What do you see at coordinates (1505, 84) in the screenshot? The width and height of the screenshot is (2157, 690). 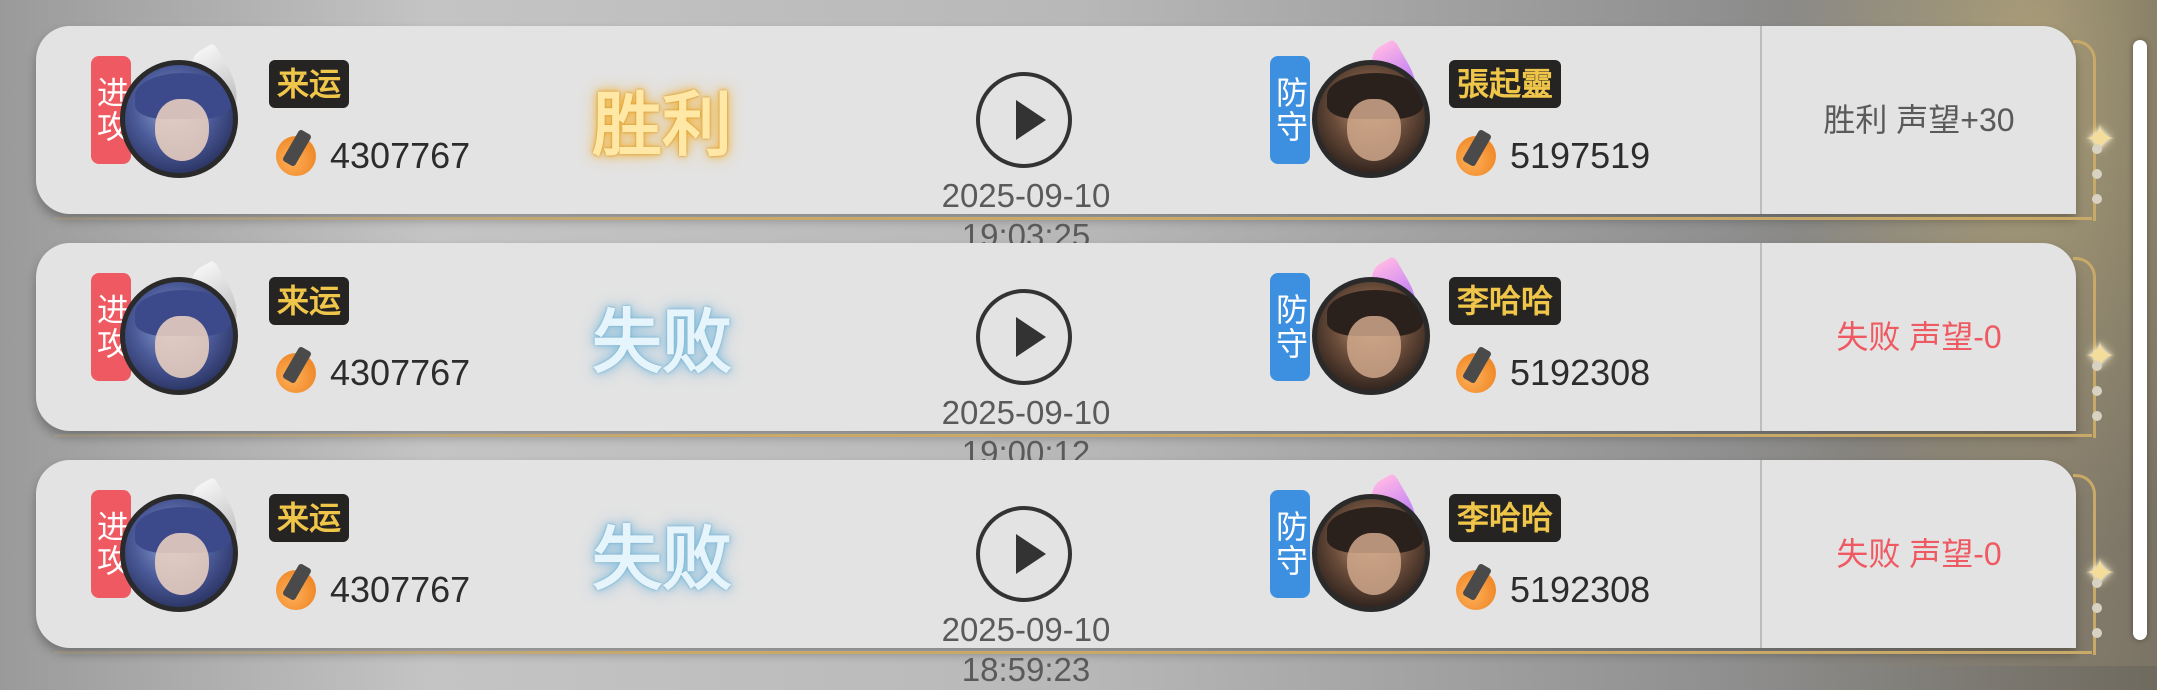 I see `defender-name: 張起靈` at bounding box center [1505, 84].